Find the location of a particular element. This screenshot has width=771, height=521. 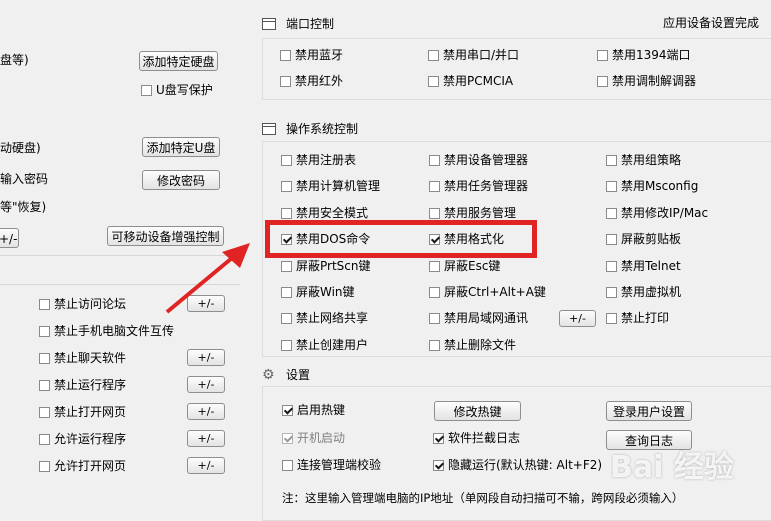

red-arrow-icon is located at coordinates (207, 278).